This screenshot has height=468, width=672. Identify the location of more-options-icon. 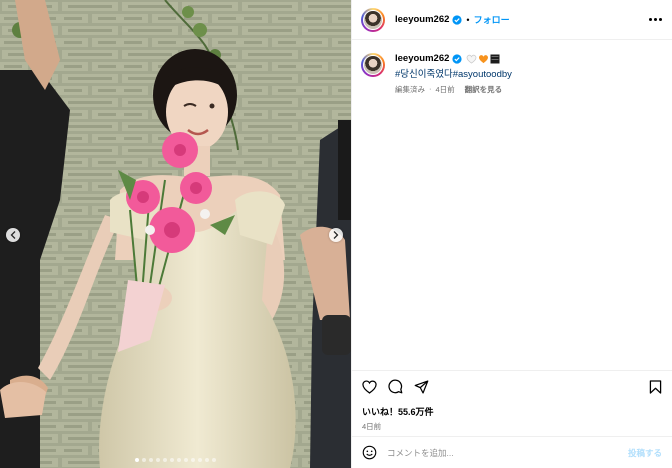
(655, 19).